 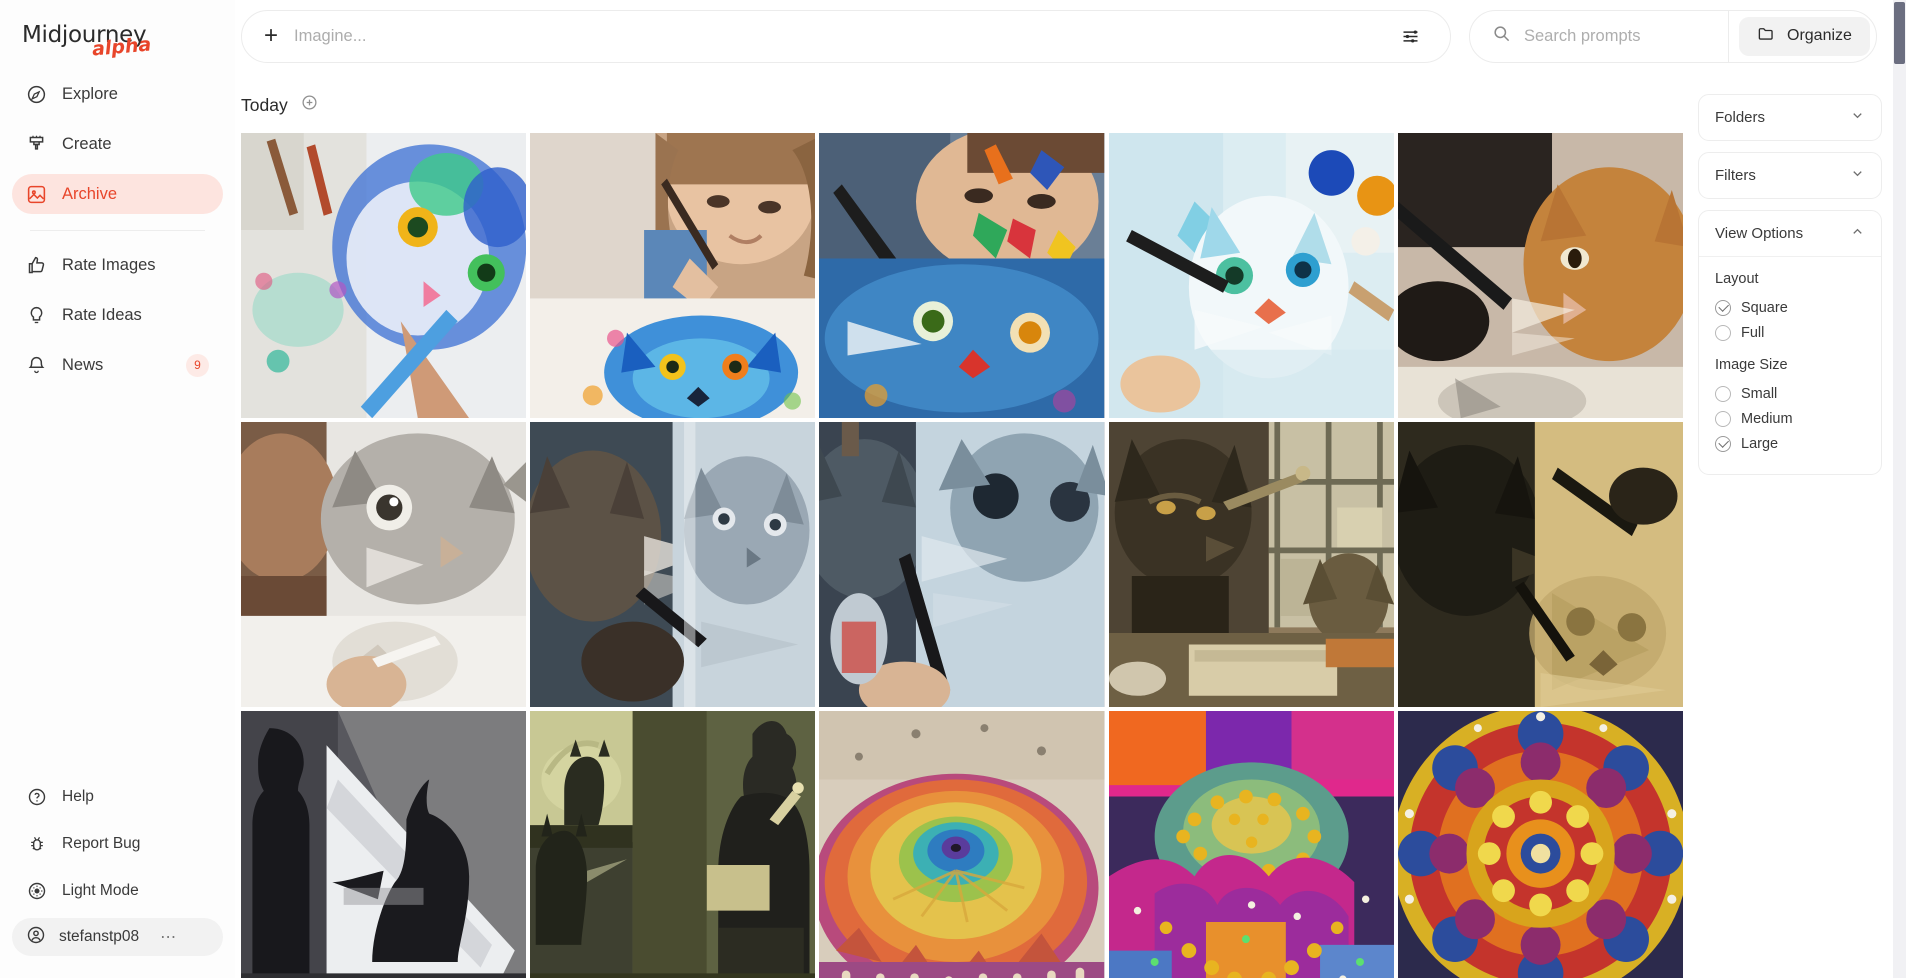 What do you see at coordinates (1760, 443) in the screenshot?
I see `radio-label: Large` at bounding box center [1760, 443].